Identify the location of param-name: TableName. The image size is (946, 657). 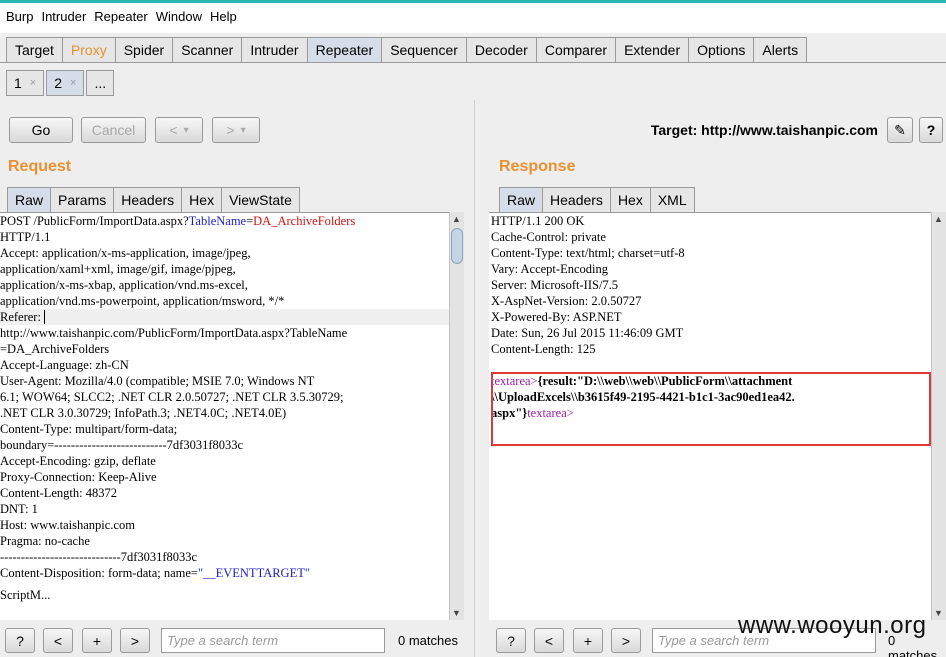
(217, 221).